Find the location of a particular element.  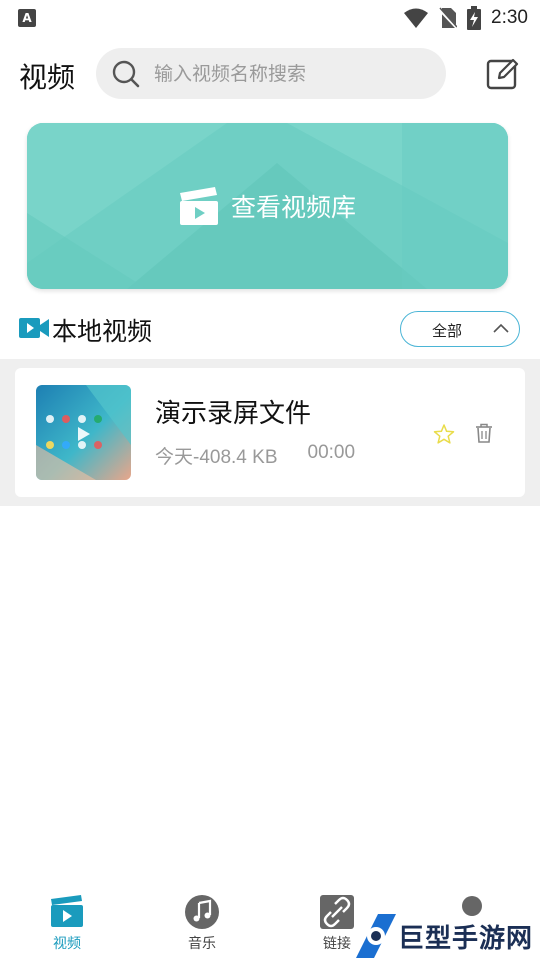

no-sim-icon is located at coordinates (448, 18).